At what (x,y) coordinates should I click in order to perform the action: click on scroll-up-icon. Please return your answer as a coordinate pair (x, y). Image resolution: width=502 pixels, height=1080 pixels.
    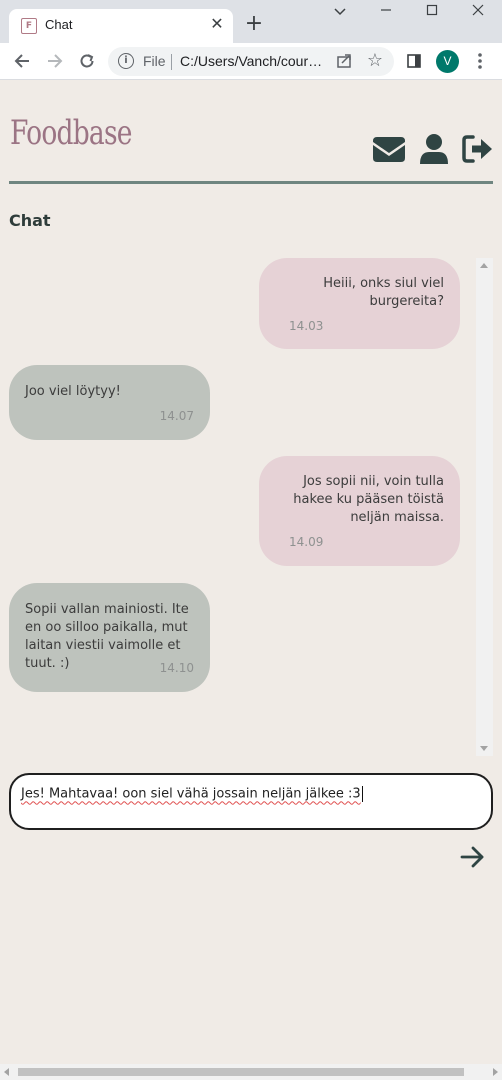
    Looking at the image, I should click on (484, 265).